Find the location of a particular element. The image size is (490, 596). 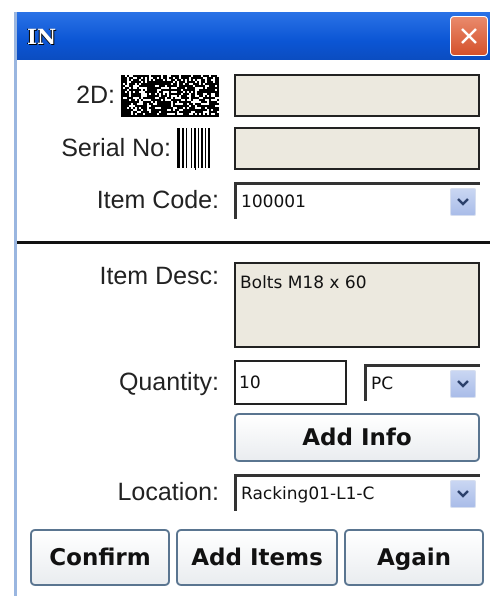

field-label: Serial No: is located at coordinates (116, 148).